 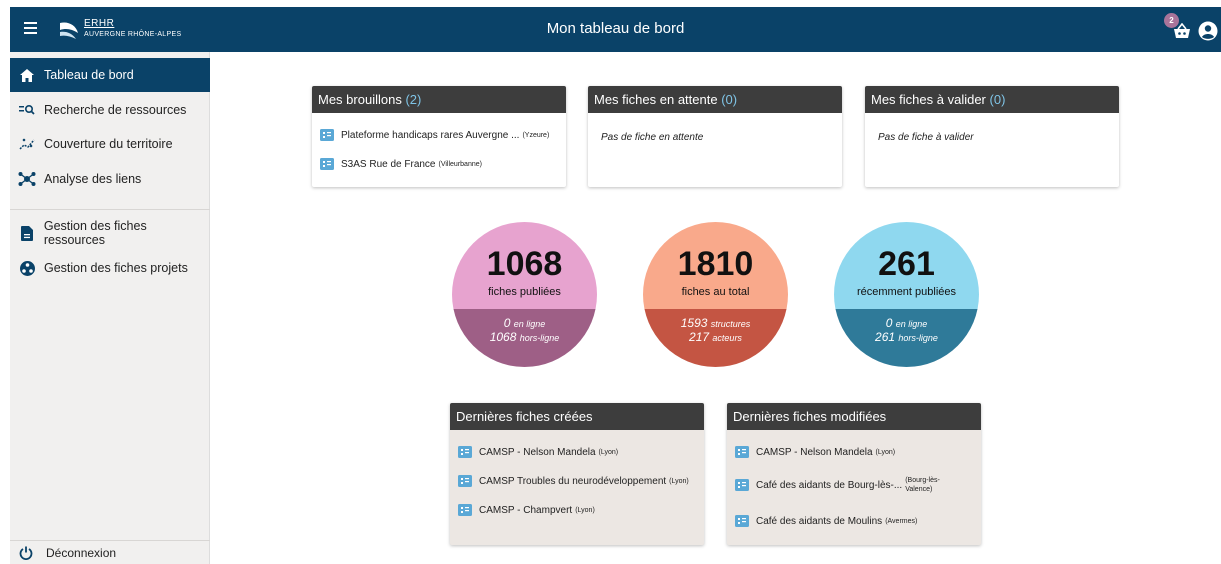 What do you see at coordinates (89, 75) in the screenshot?
I see `sidebar-item-label: Tableau de bord` at bounding box center [89, 75].